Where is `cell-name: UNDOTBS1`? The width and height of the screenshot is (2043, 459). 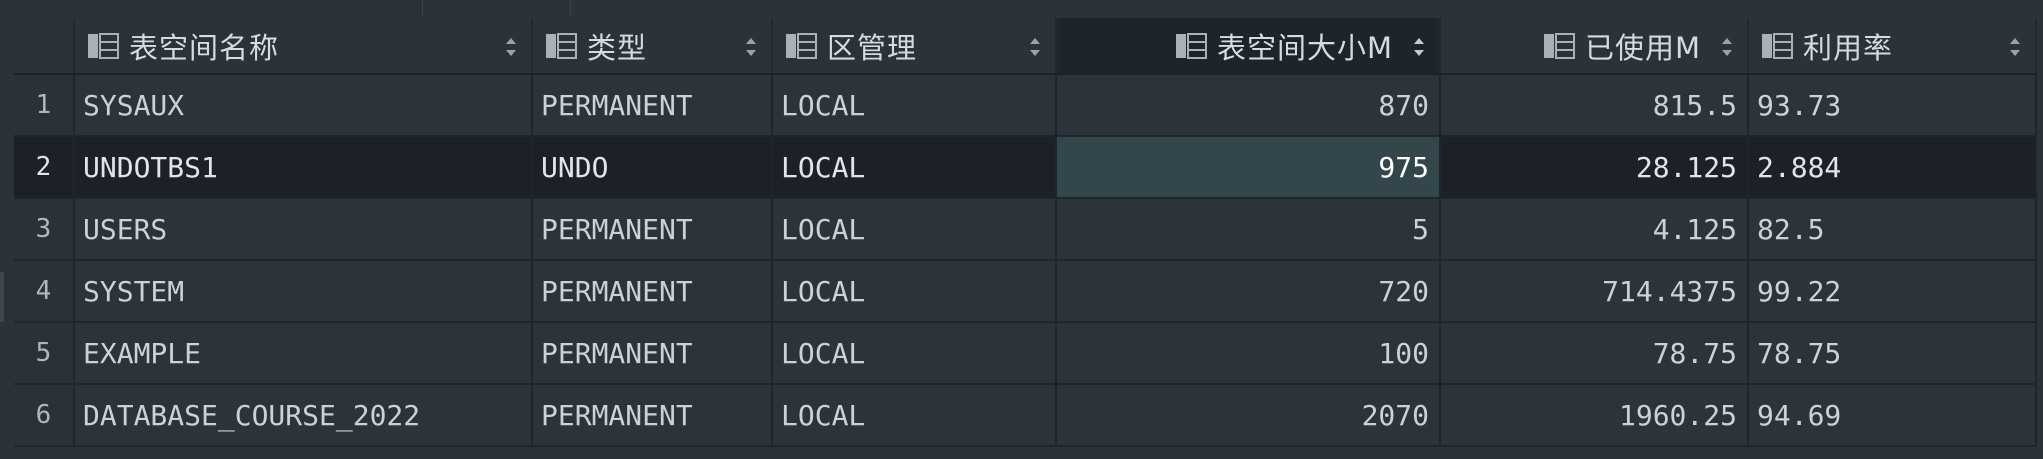
cell-name: UNDOTBS1 is located at coordinates (303, 167).